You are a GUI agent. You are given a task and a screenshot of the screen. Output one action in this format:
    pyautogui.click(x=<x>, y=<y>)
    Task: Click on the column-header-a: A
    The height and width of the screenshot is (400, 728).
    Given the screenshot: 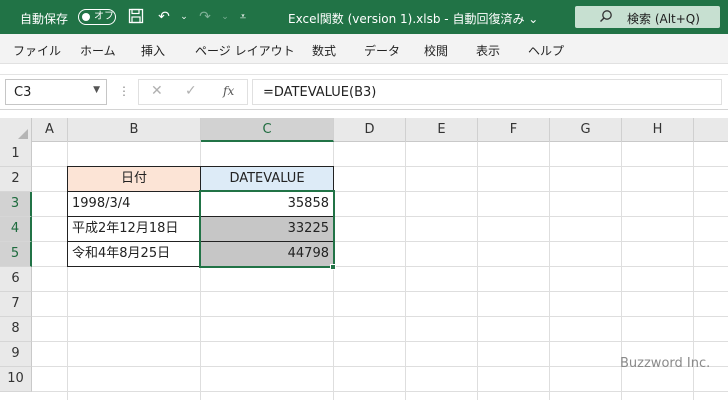 What is the action you would take?
    pyautogui.click(x=50, y=130)
    